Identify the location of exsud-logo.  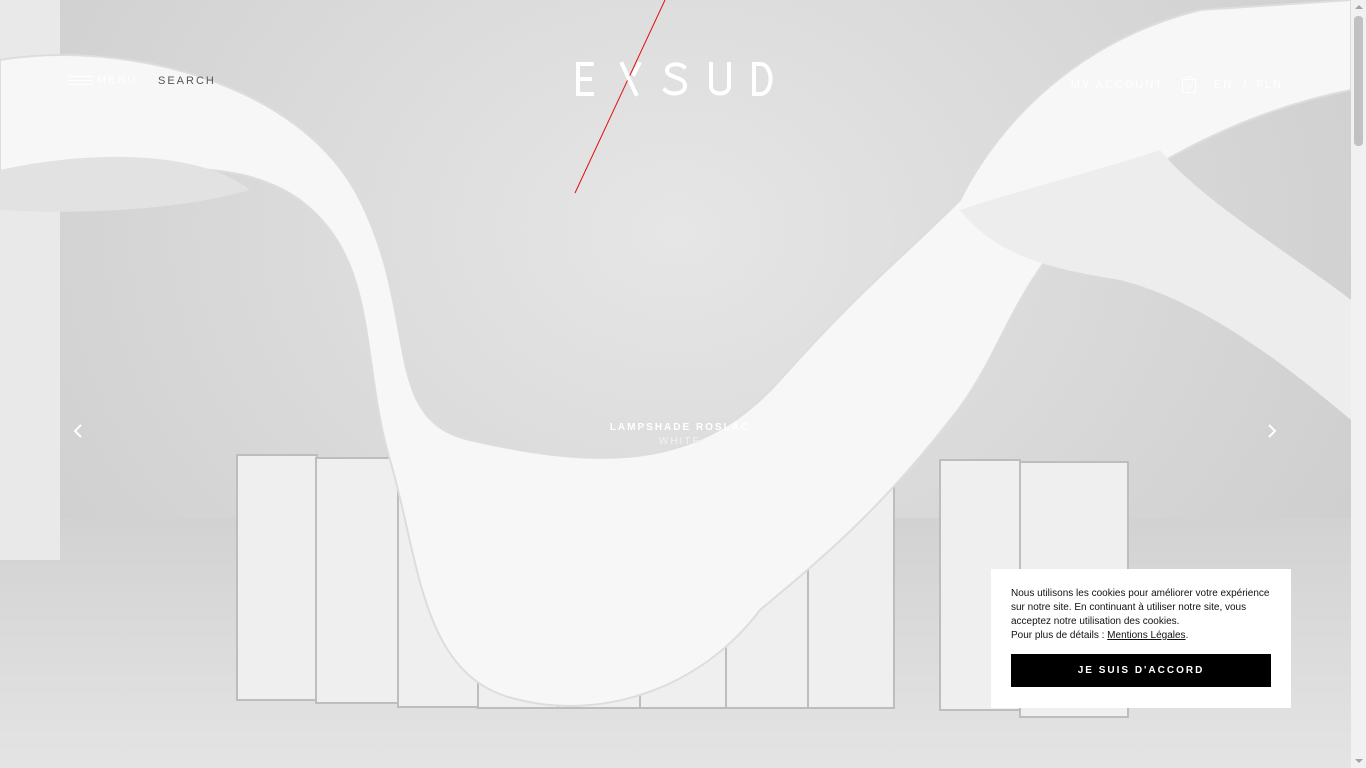
(676, 80).